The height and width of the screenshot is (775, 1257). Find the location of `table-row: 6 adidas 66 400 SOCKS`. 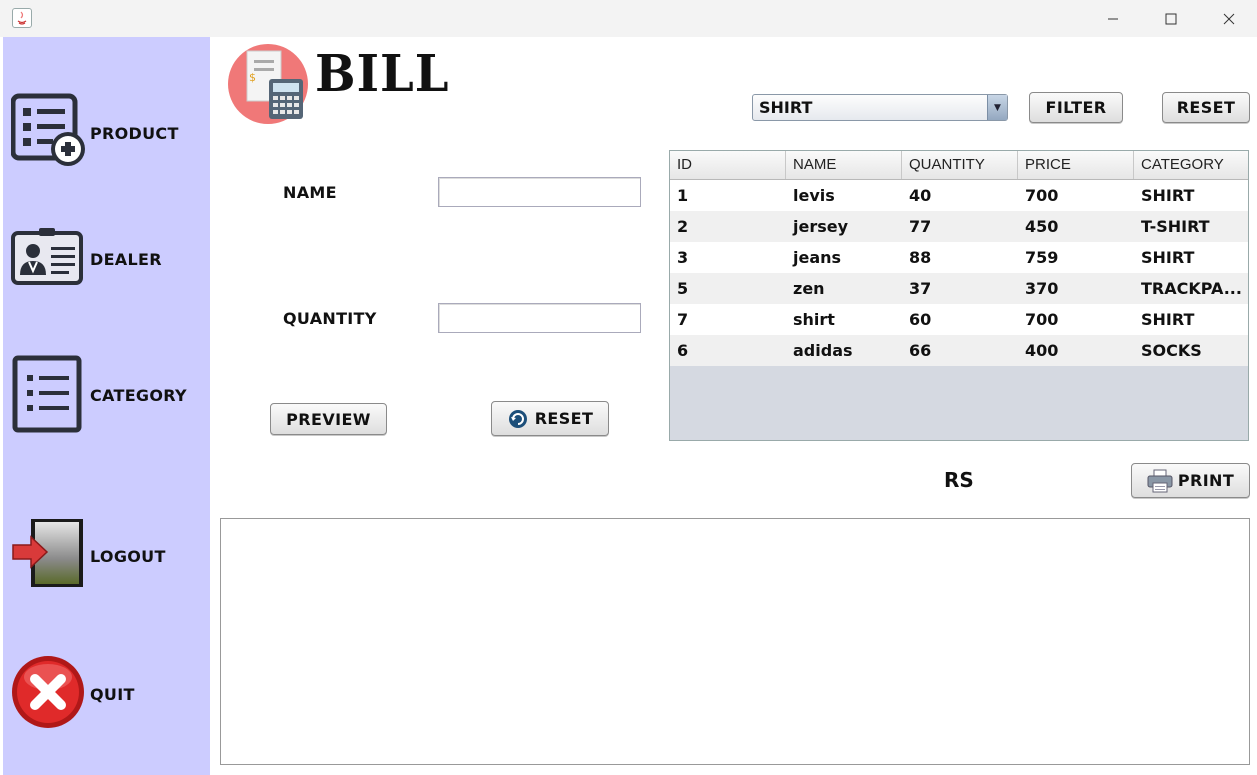

table-row: 6 adidas 66 400 SOCKS is located at coordinates (959, 350).